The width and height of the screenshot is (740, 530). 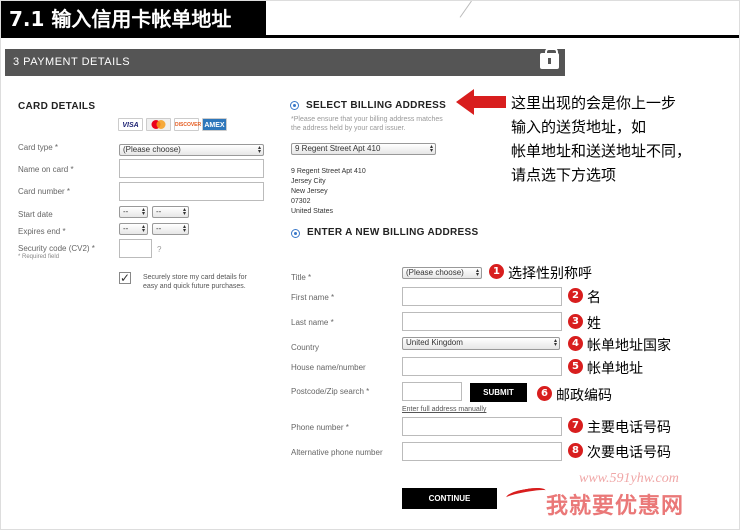 I want to click on store-card-checkbox: ✓, so click(x=125, y=278).